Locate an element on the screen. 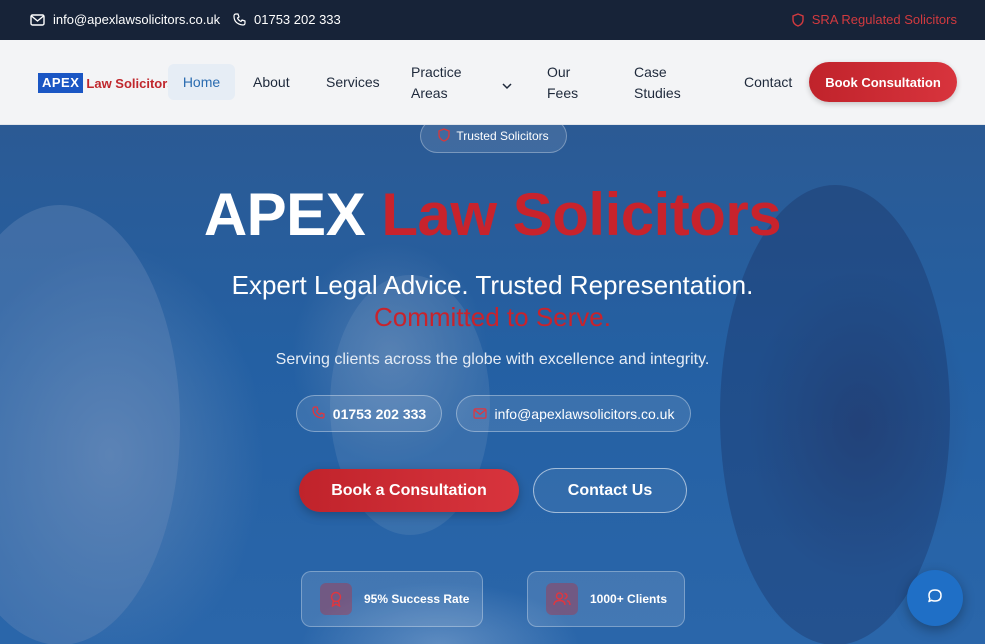 This screenshot has height=644, width=985. hero-subtitle-red: Committed to Serve. is located at coordinates (492, 317).